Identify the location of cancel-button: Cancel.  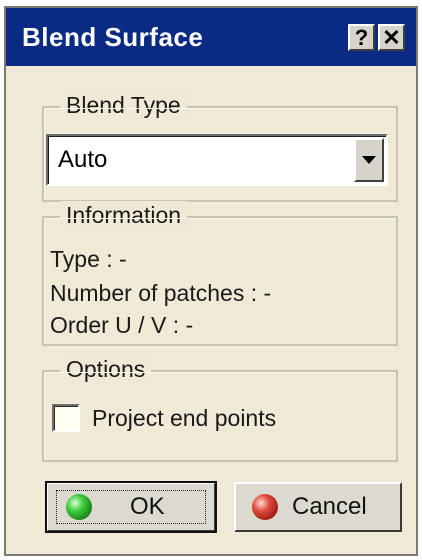
(318, 507).